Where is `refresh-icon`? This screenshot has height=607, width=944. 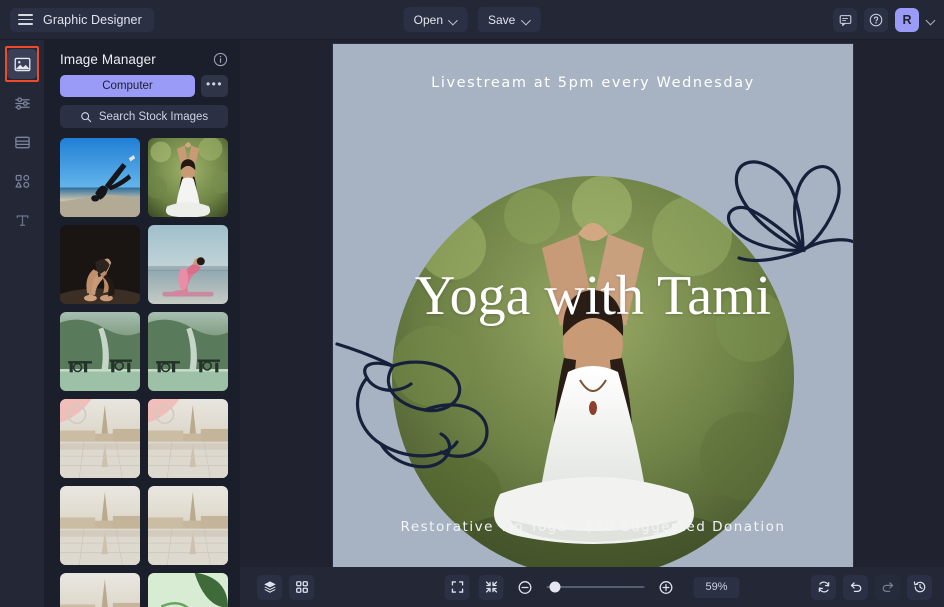 refresh-icon is located at coordinates (823, 587).